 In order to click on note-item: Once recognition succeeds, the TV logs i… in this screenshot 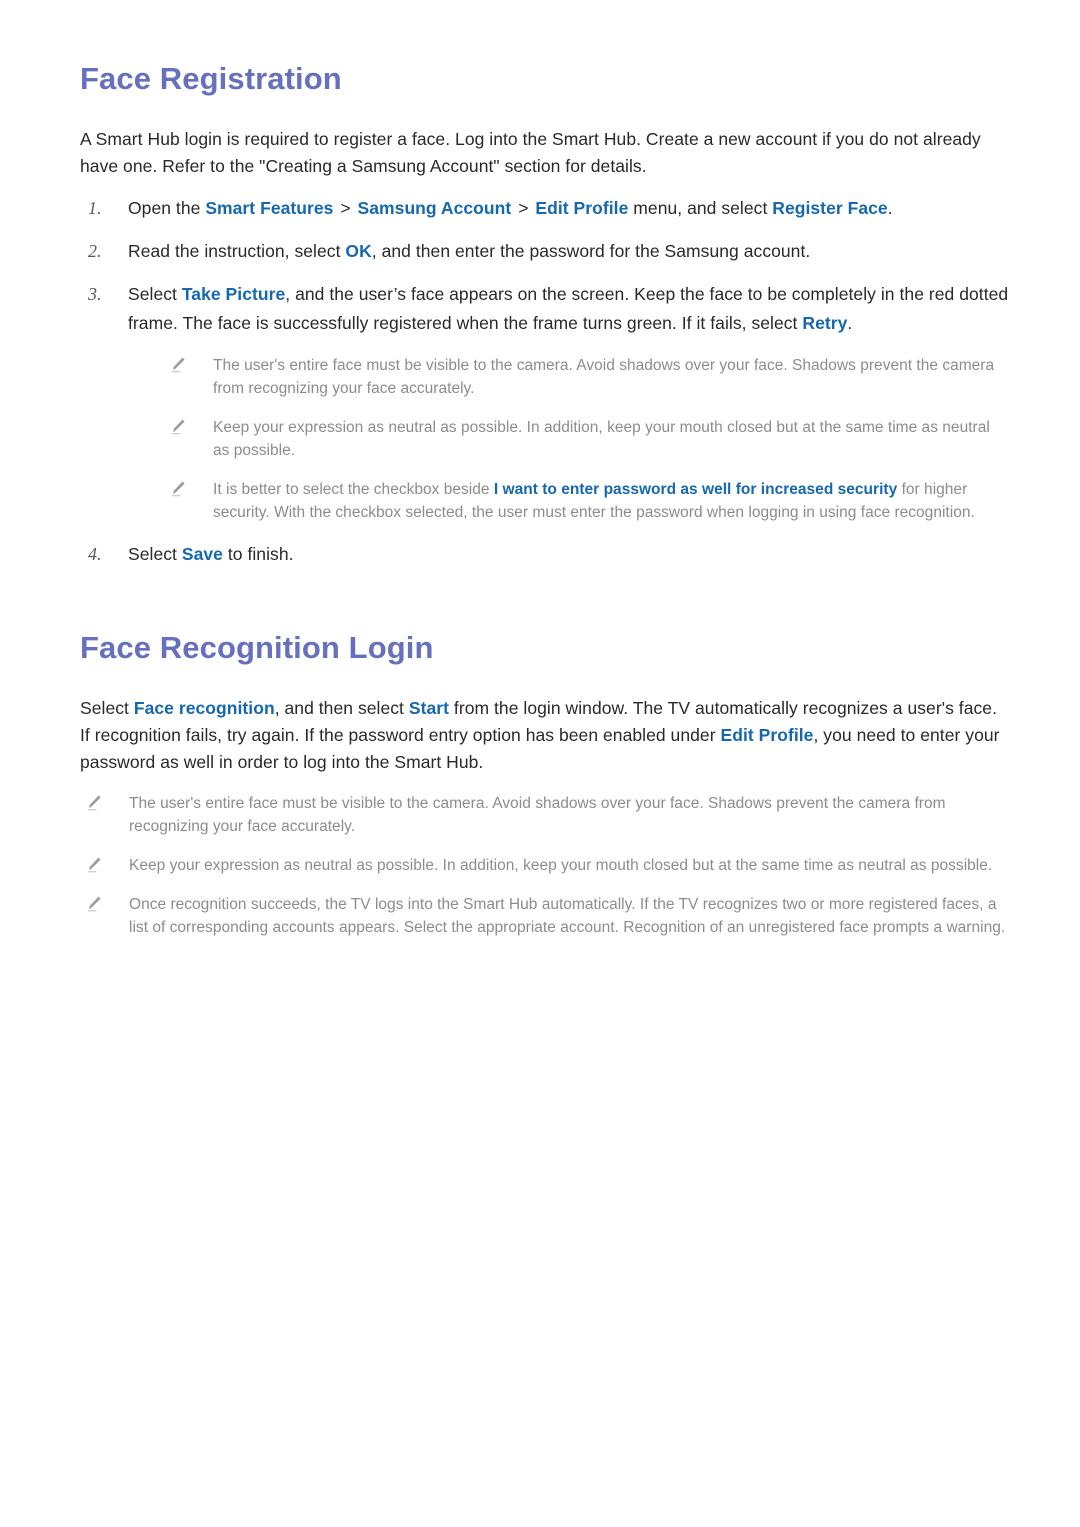, I will do `click(547, 916)`.